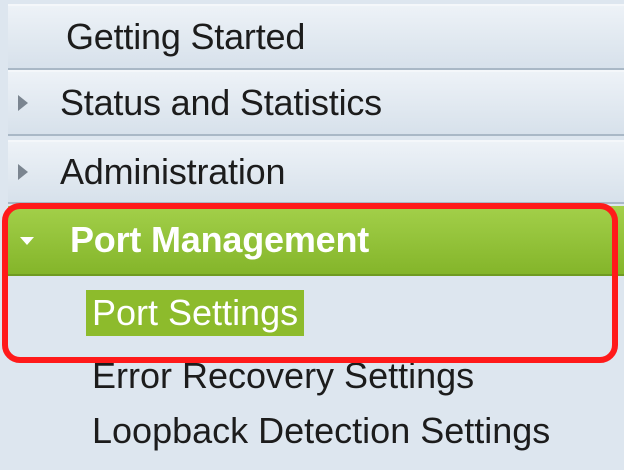 Image resolution: width=624 pixels, height=470 pixels. What do you see at coordinates (173, 171) in the screenshot?
I see `nav-item-label: Administration` at bounding box center [173, 171].